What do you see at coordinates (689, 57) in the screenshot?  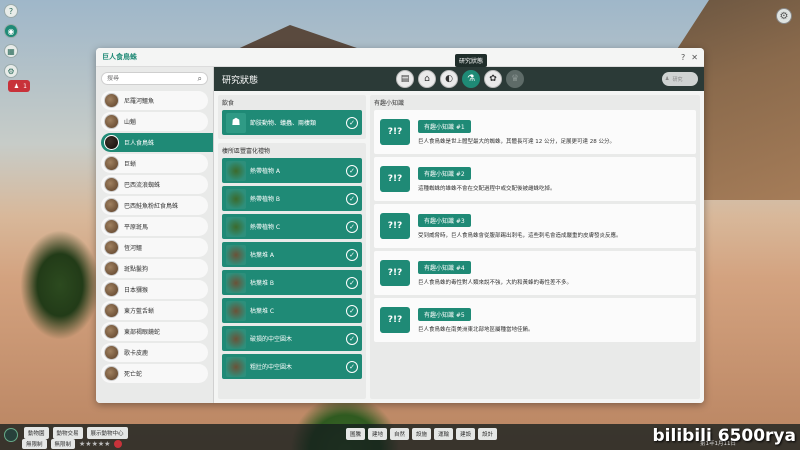 I see `window-controls: ? ✕` at bounding box center [689, 57].